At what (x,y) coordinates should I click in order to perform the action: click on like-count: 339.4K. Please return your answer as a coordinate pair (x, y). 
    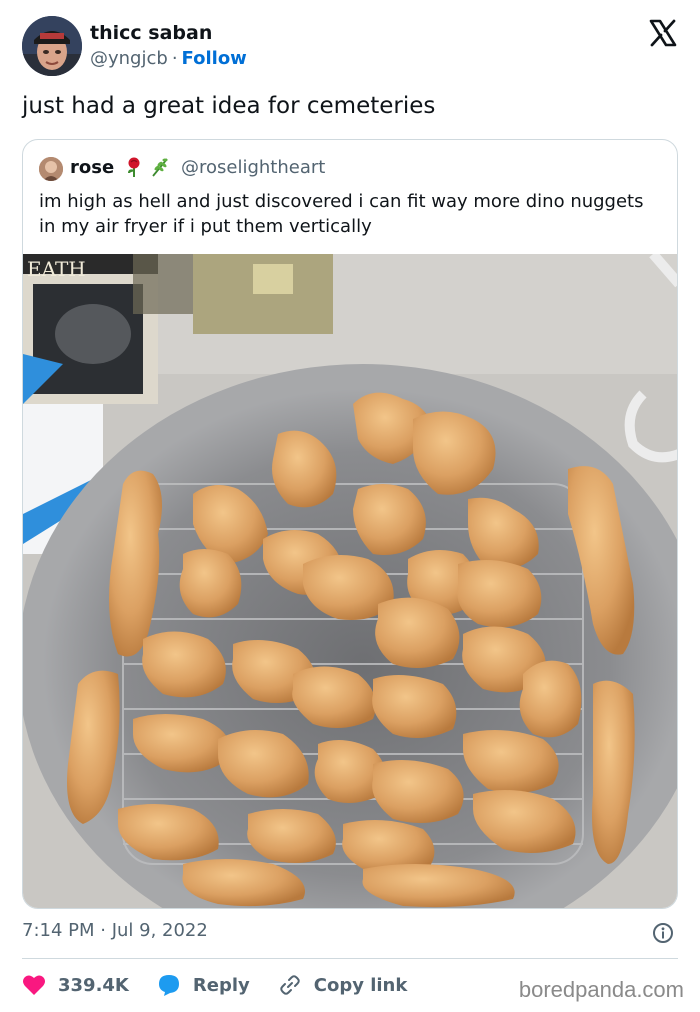
    Looking at the image, I should click on (93, 985).